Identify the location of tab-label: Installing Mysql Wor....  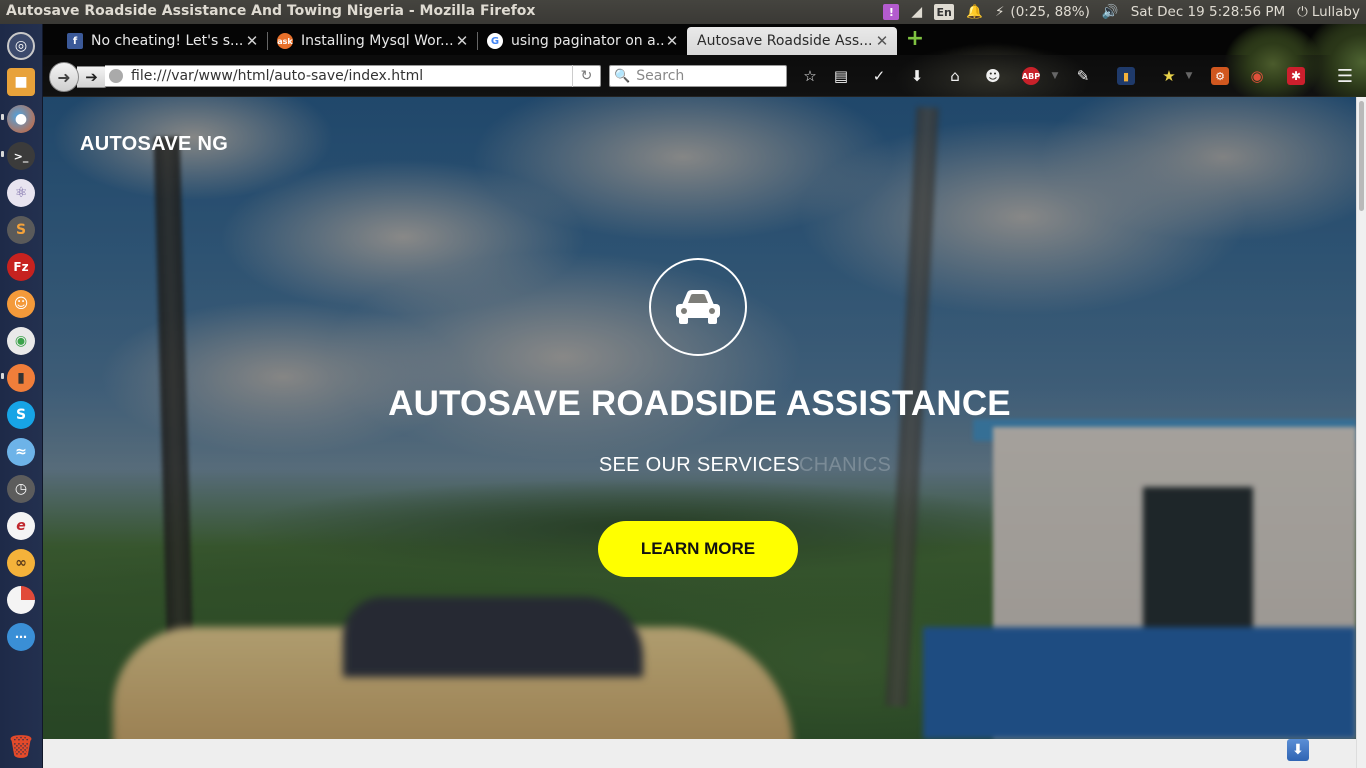
(377, 41).